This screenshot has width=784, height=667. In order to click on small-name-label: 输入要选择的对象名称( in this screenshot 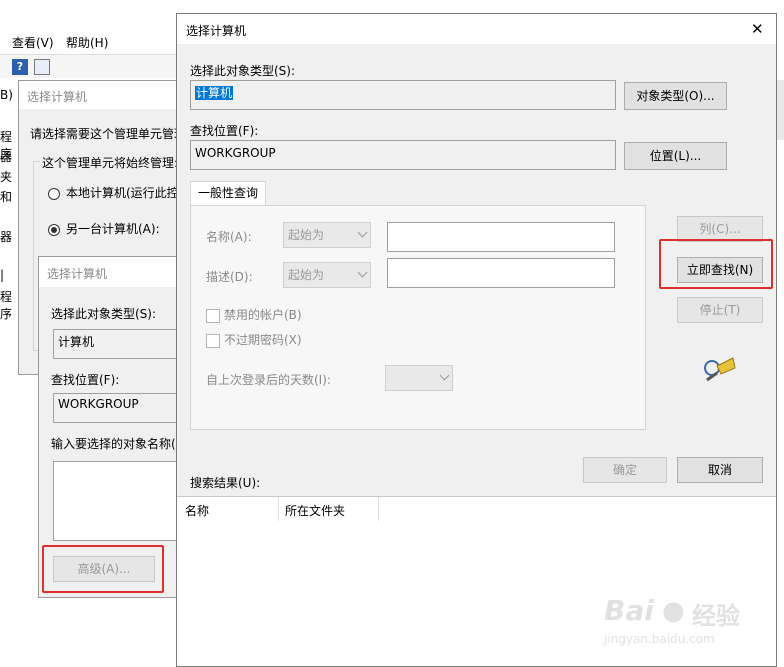, I will do `click(113, 444)`.